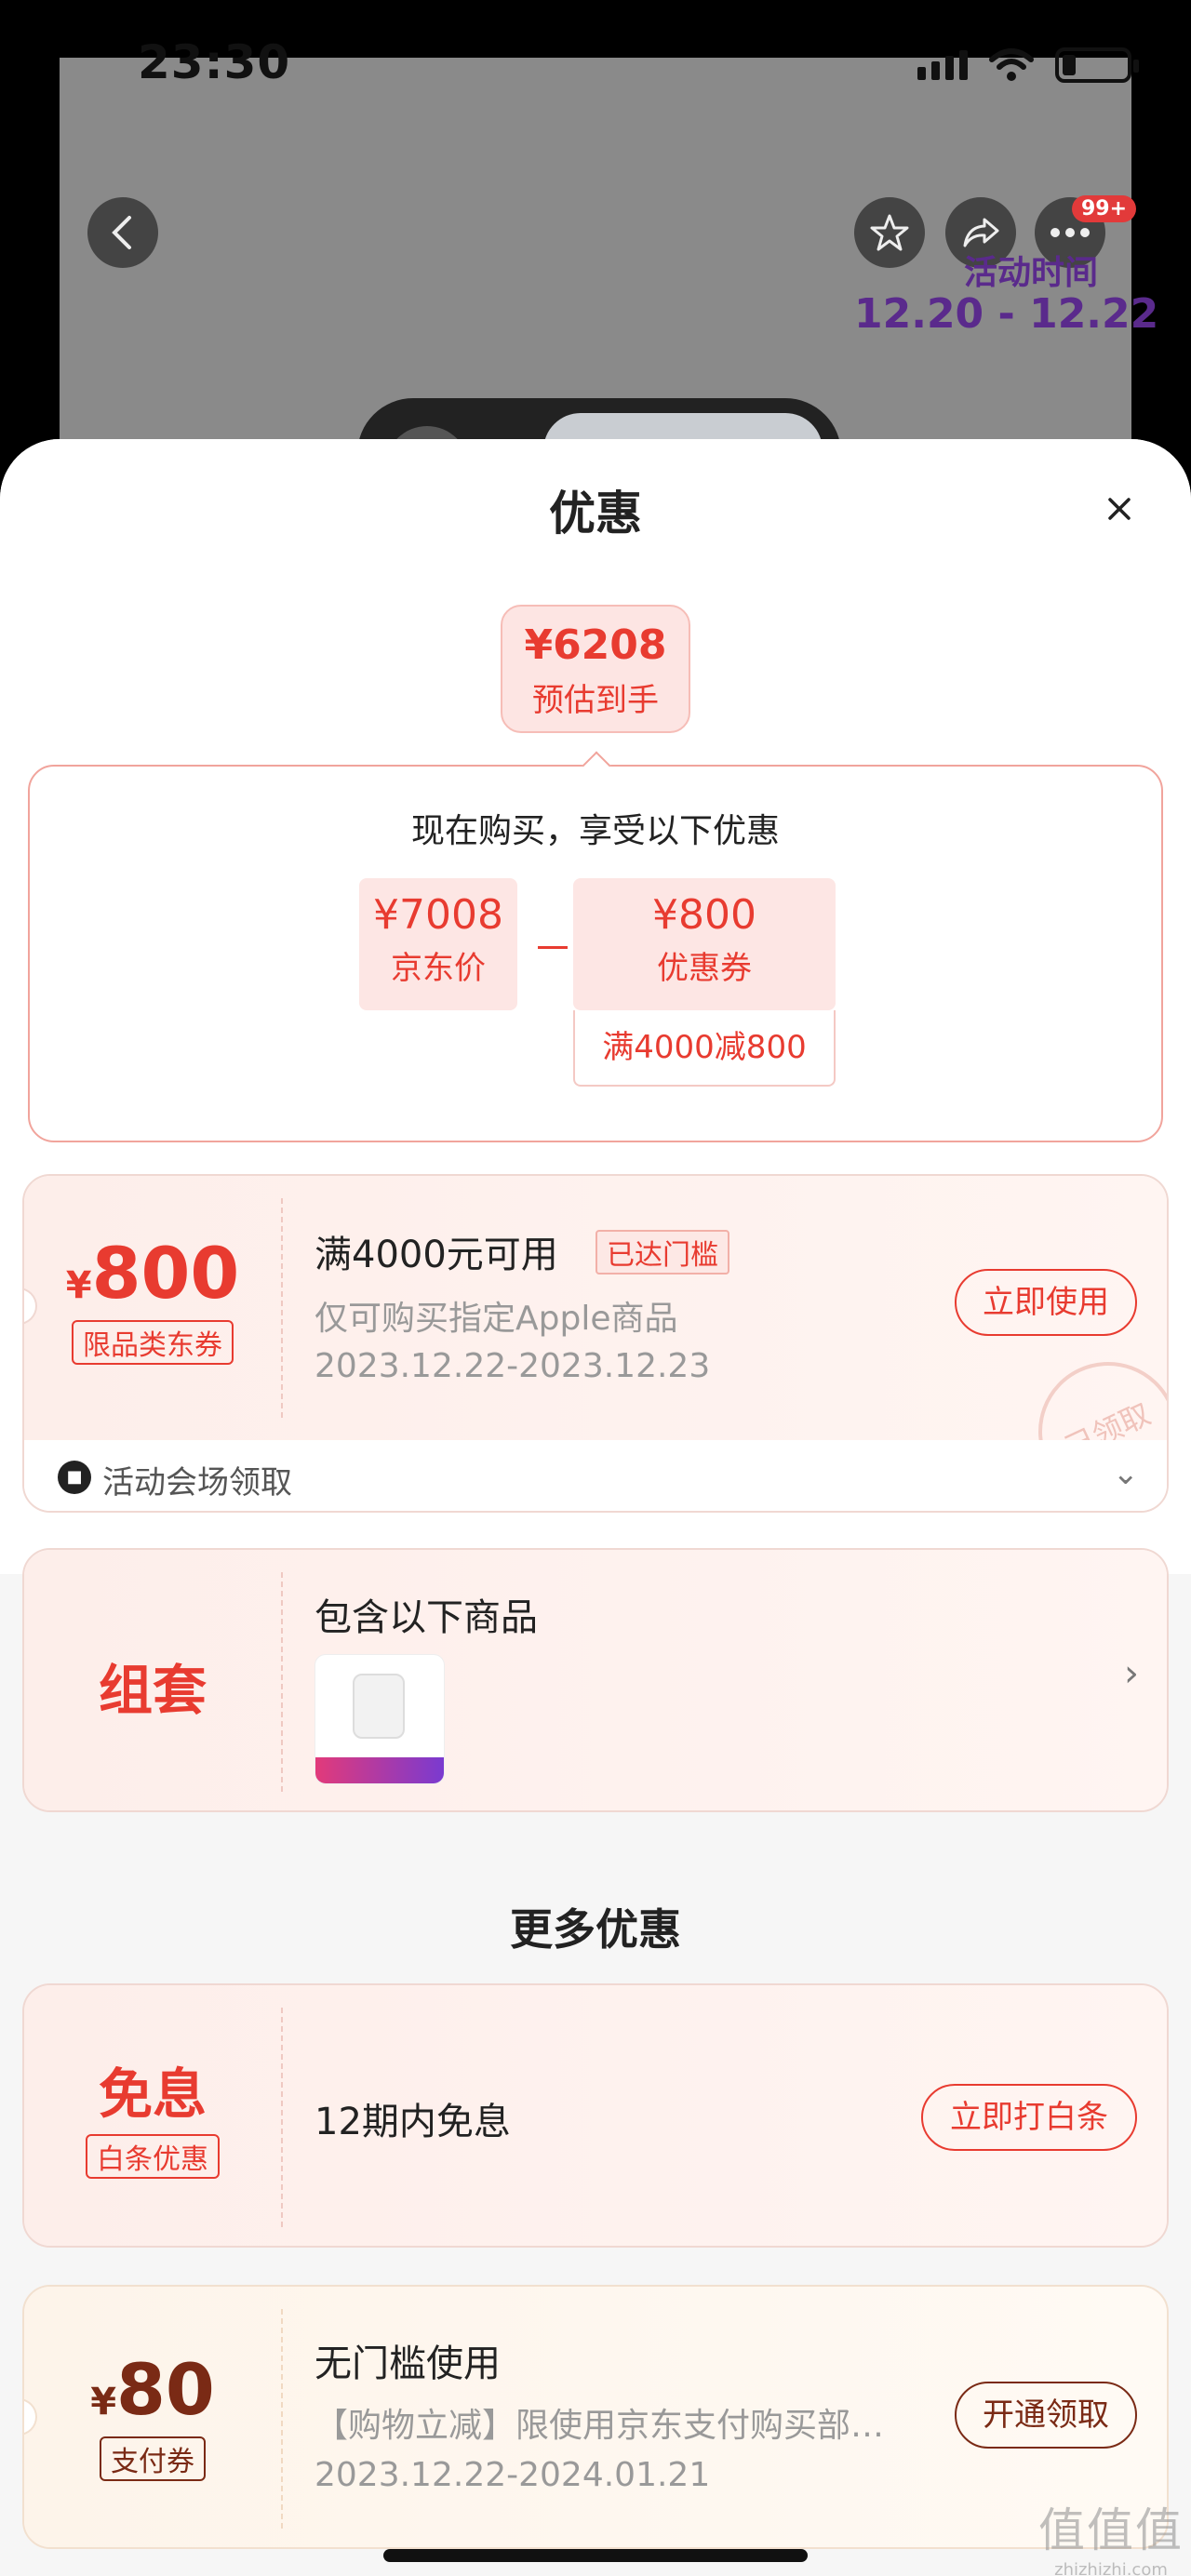 This screenshot has height=2576, width=1191. I want to click on close-icon, so click(1119, 509).